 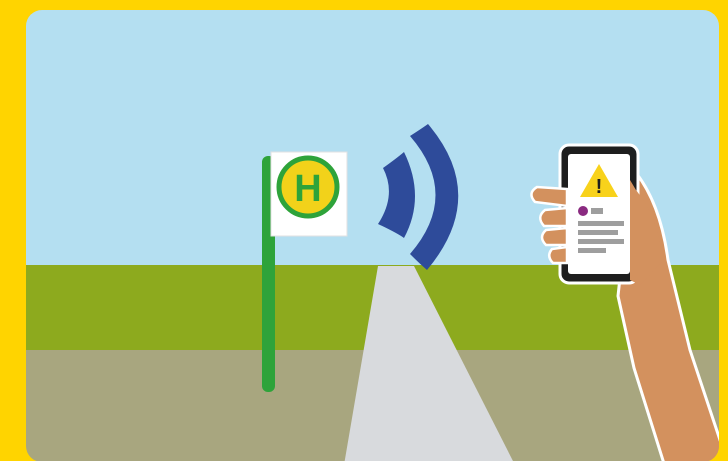 What do you see at coordinates (597, 211) in the screenshot?
I see `placeholder-bar-short` at bounding box center [597, 211].